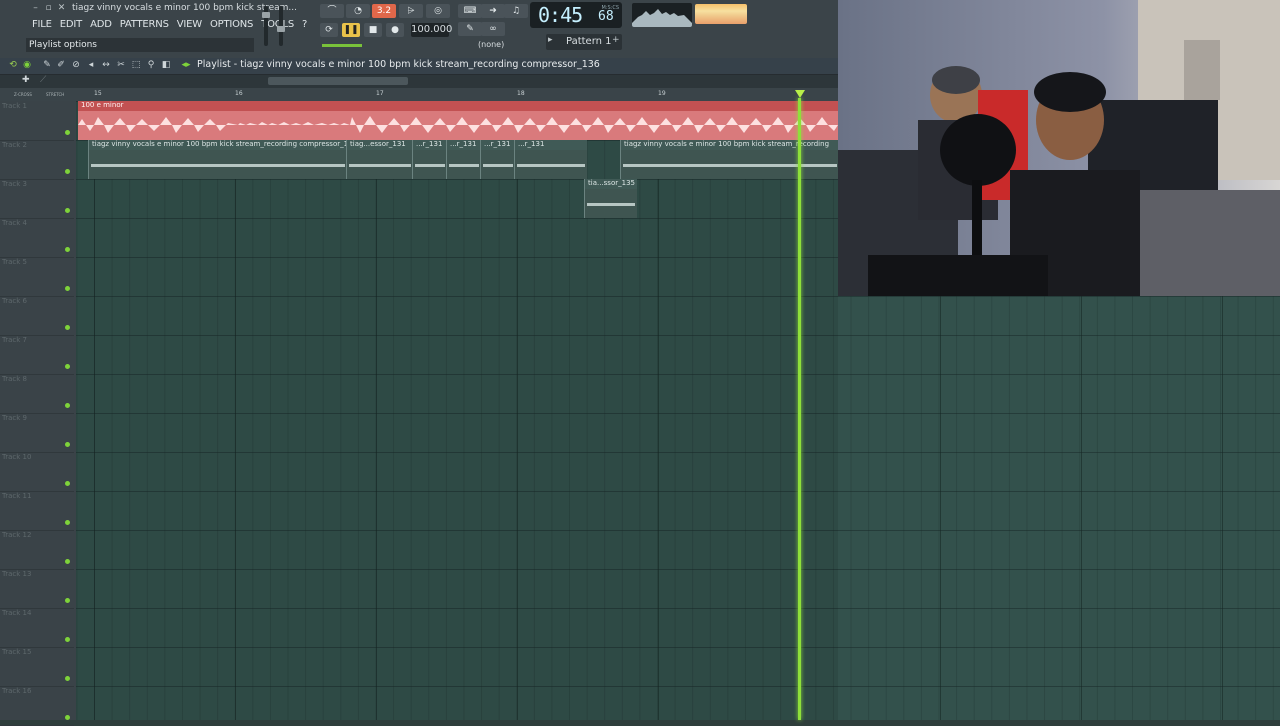 Image resolution: width=1280 pixels, height=726 pixels. Describe the element at coordinates (338, 81) in the screenshot. I see `horizontal-scrollbar` at that location.